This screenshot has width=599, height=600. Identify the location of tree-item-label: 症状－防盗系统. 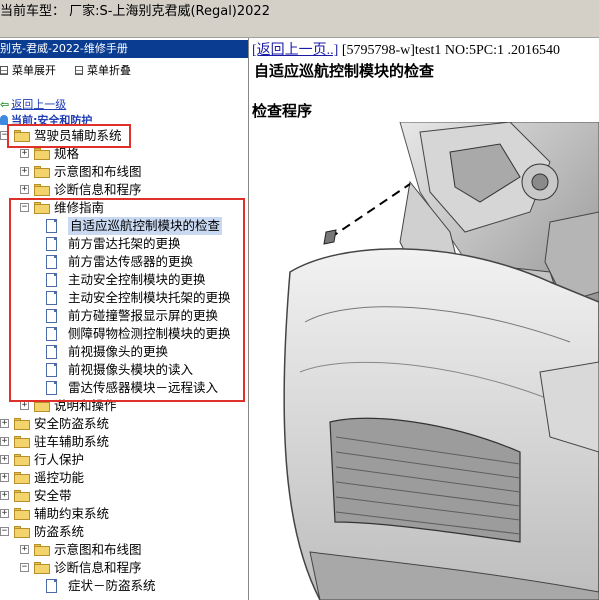
(112, 585).